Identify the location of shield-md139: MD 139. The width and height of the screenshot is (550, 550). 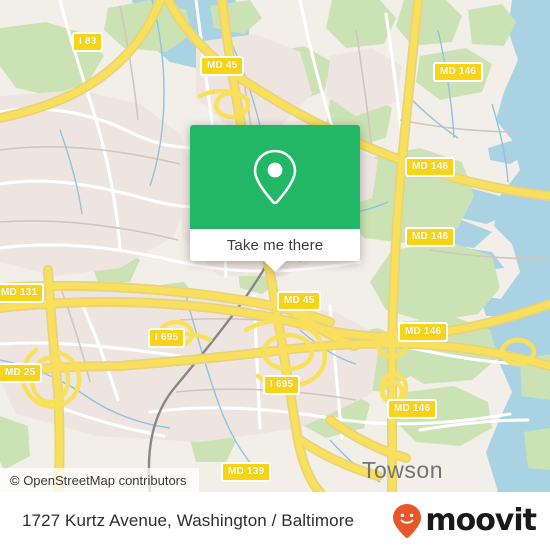
(246, 472).